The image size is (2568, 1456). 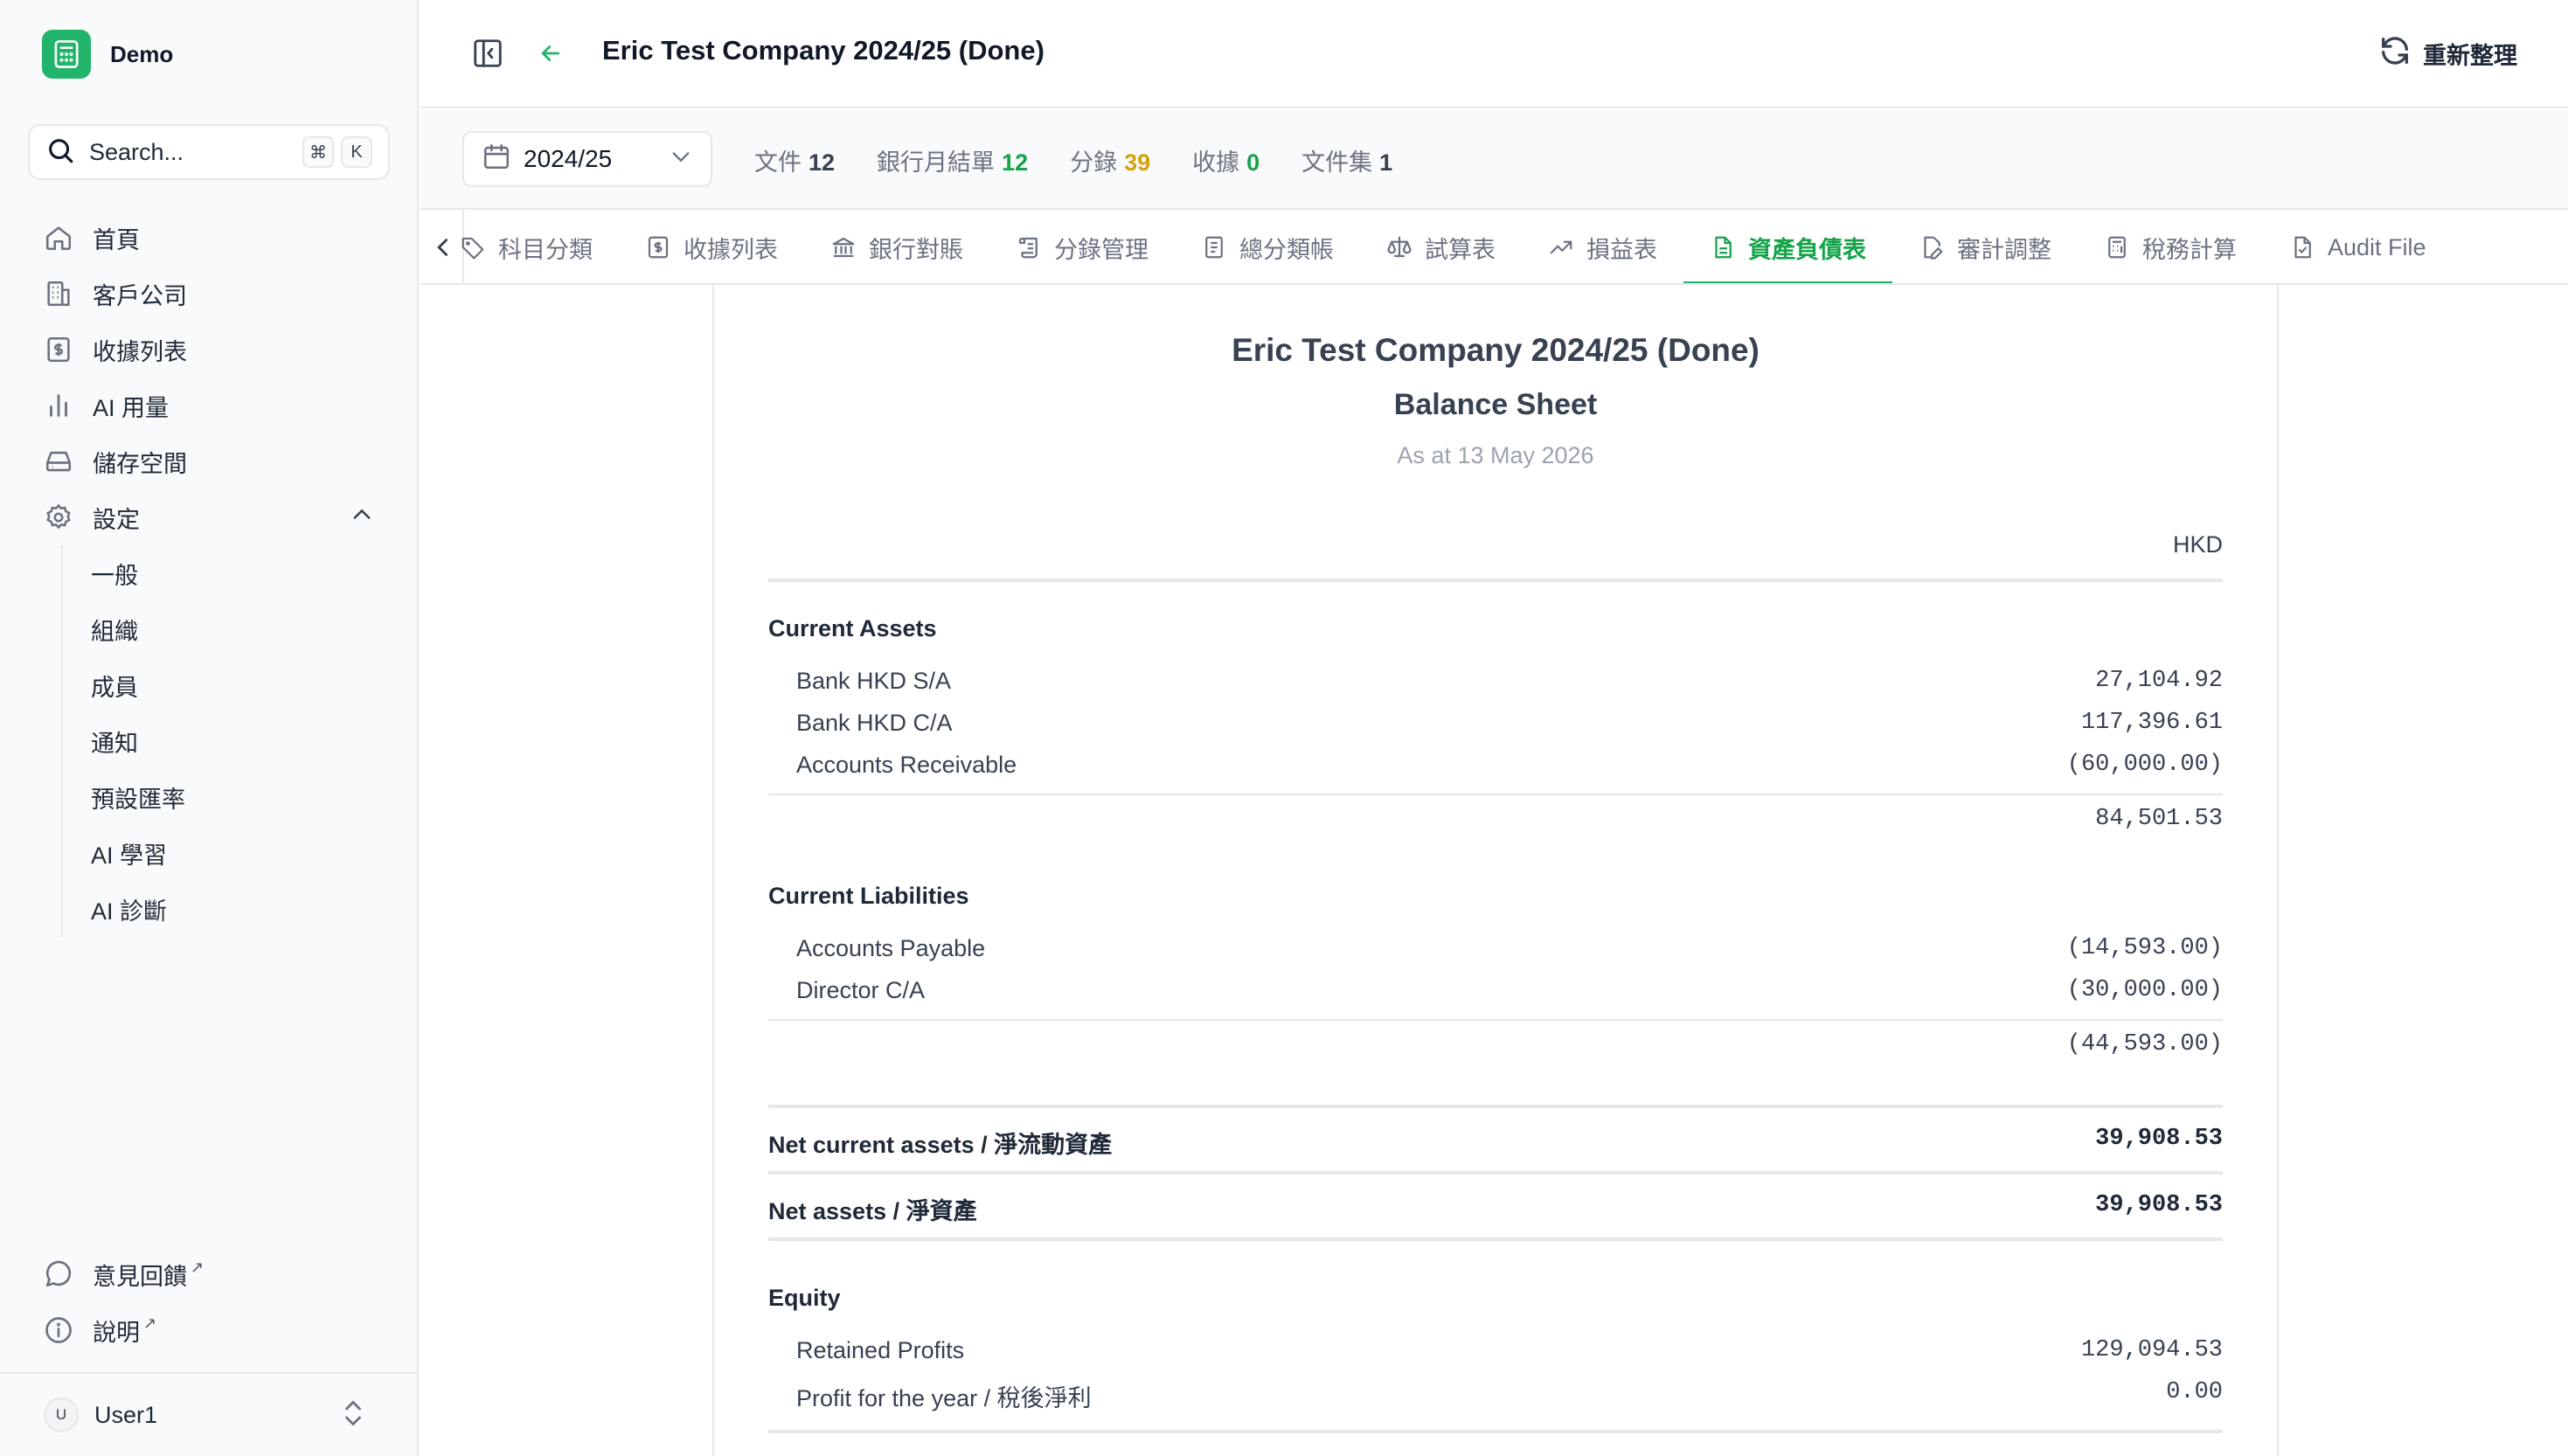 I want to click on calculator-icon, so click(x=2117, y=247).